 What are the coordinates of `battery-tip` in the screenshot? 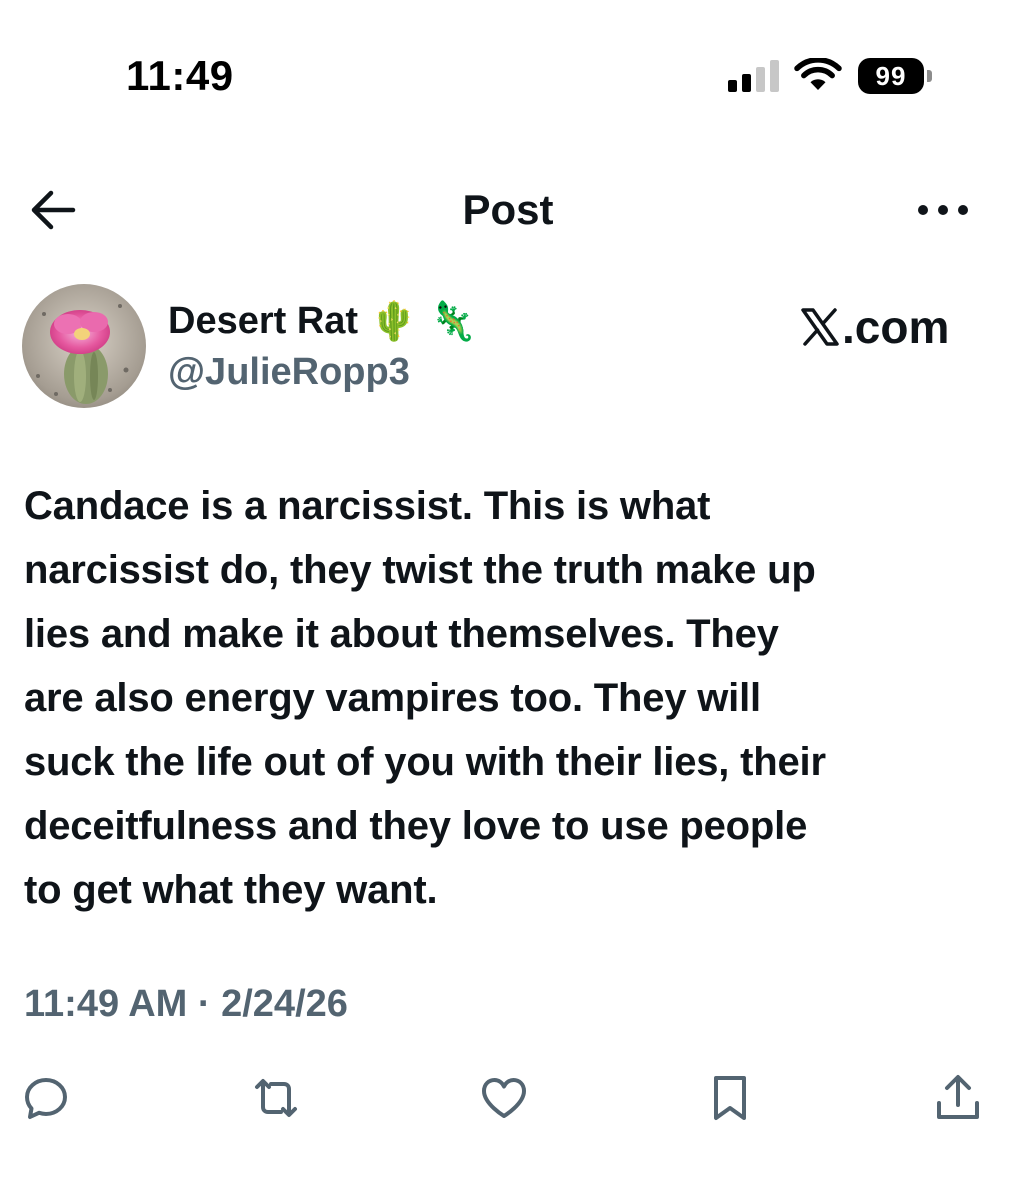 It's located at (929, 76).